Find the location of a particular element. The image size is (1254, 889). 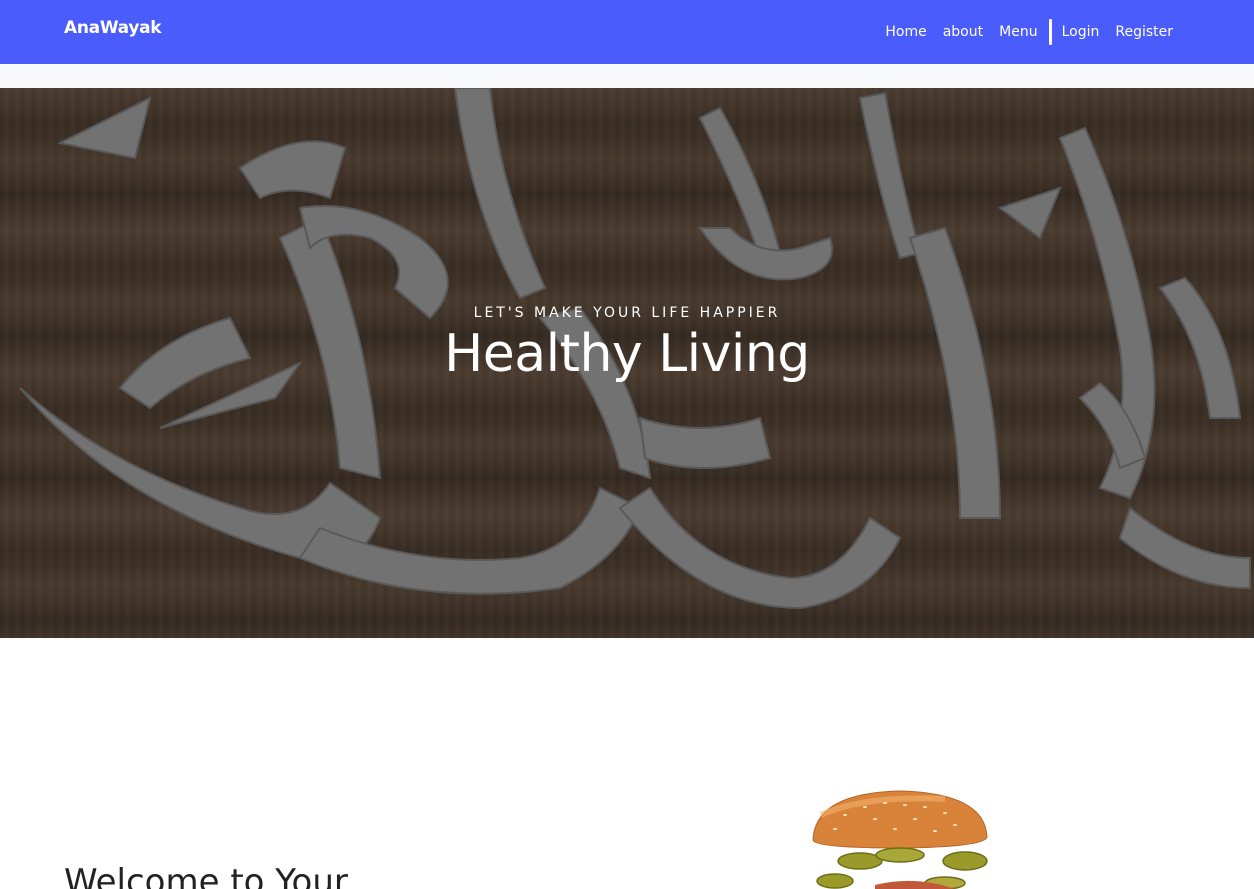

nav-link-home: Home is located at coordinates (905, 32).